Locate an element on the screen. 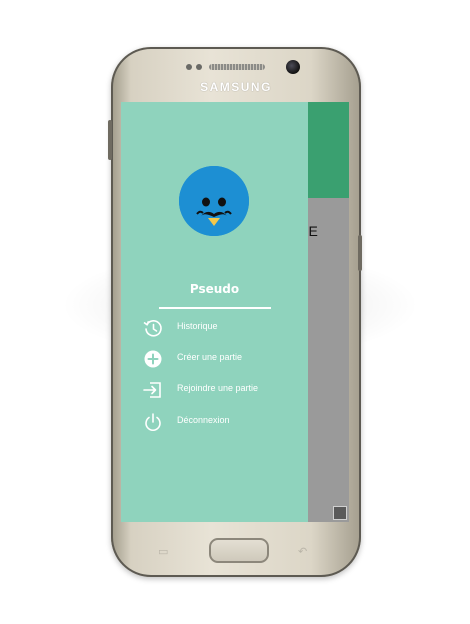  menu-item-label: Déconnexion is located at coordinates (203, 420).